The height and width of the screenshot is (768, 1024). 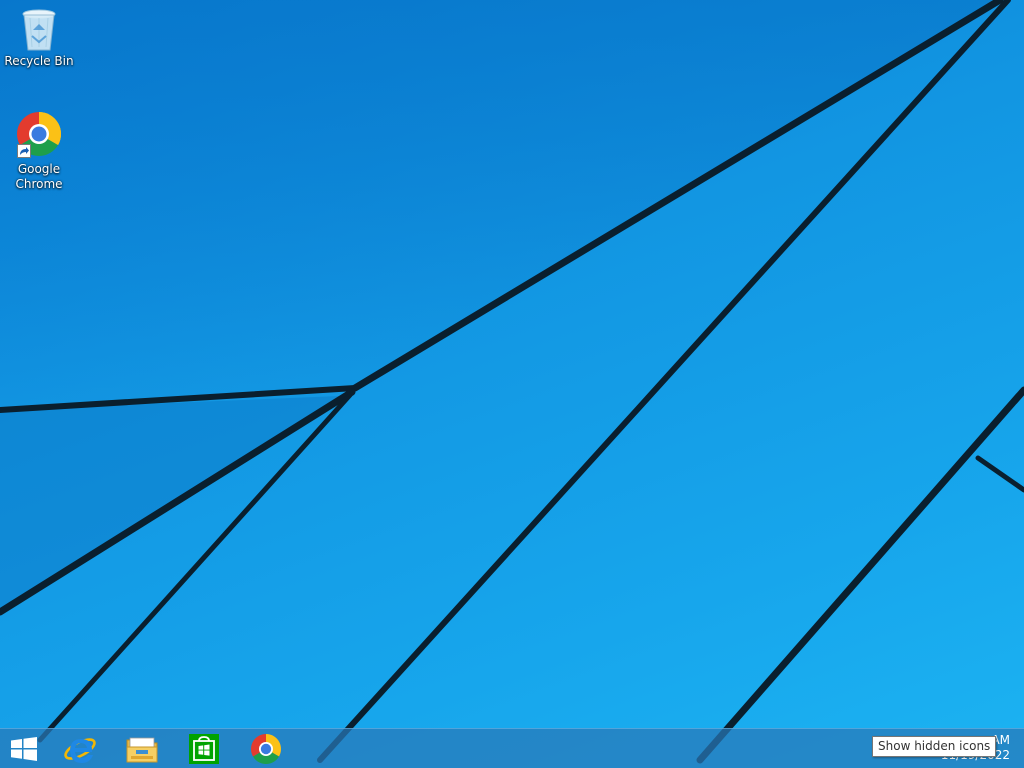 I want to click on store-icon, so click(x=204, y=748).